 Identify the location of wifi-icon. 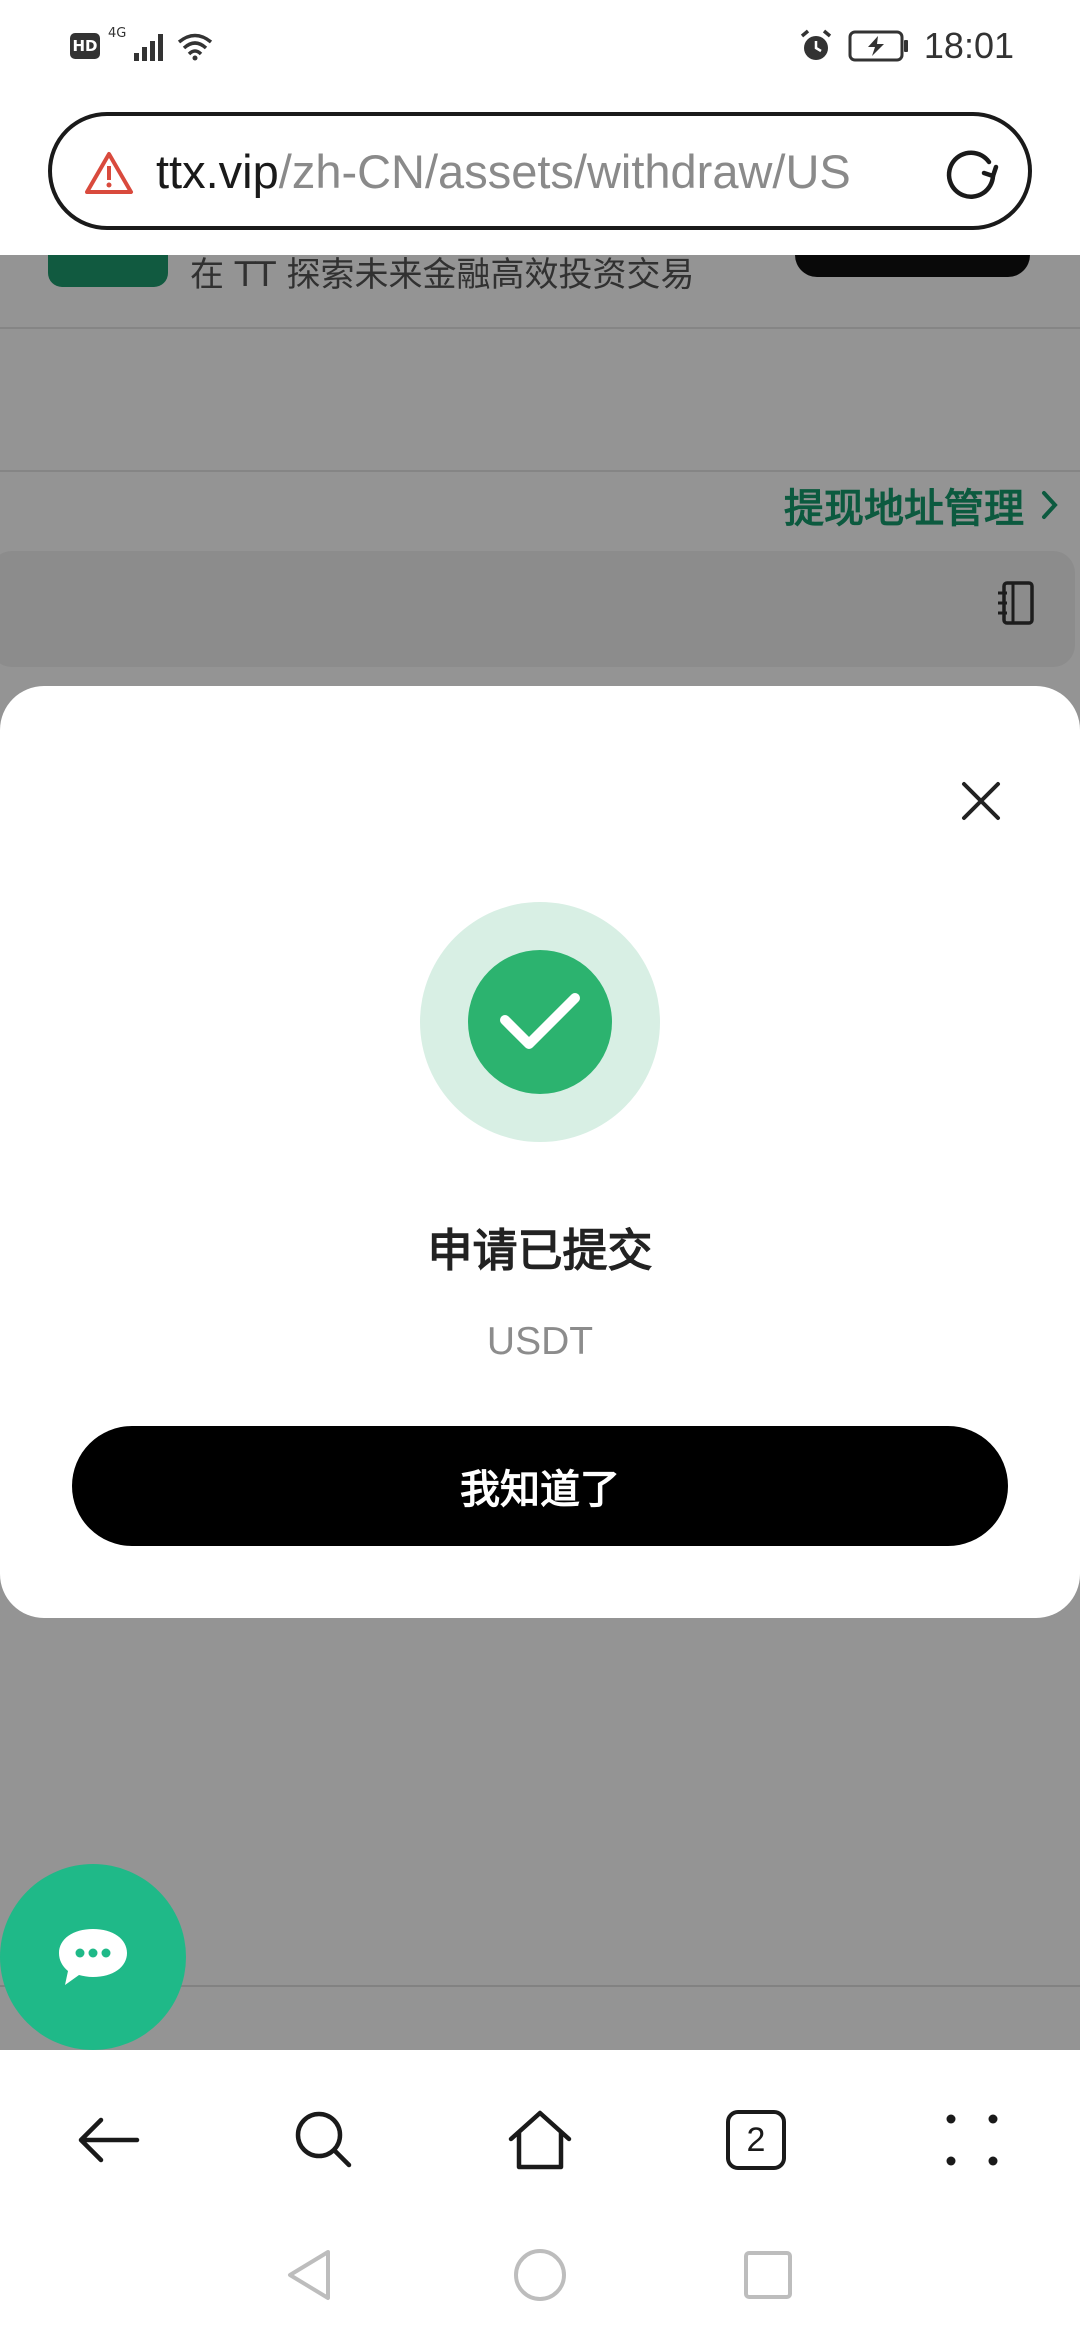
(195, 47).